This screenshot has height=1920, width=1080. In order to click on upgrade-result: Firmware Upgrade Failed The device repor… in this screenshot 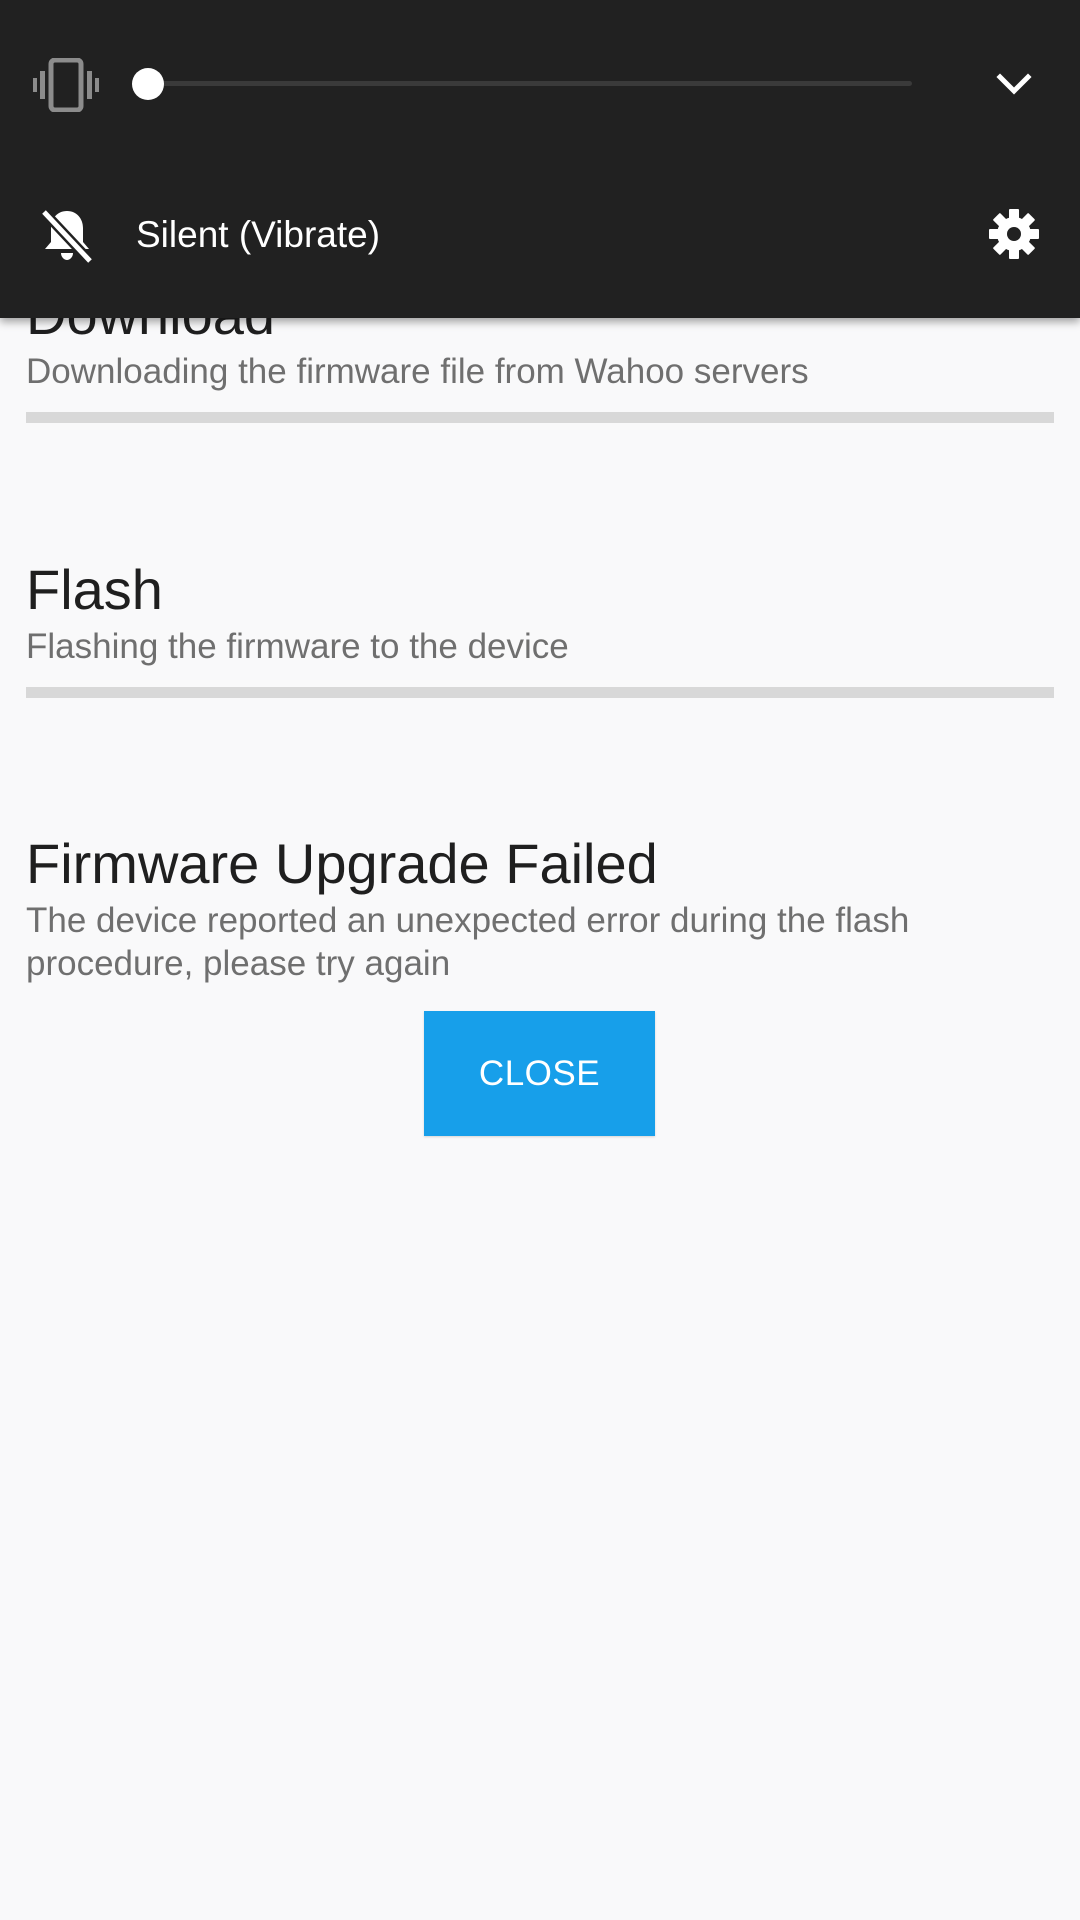, I will do `click(540, 908)`.